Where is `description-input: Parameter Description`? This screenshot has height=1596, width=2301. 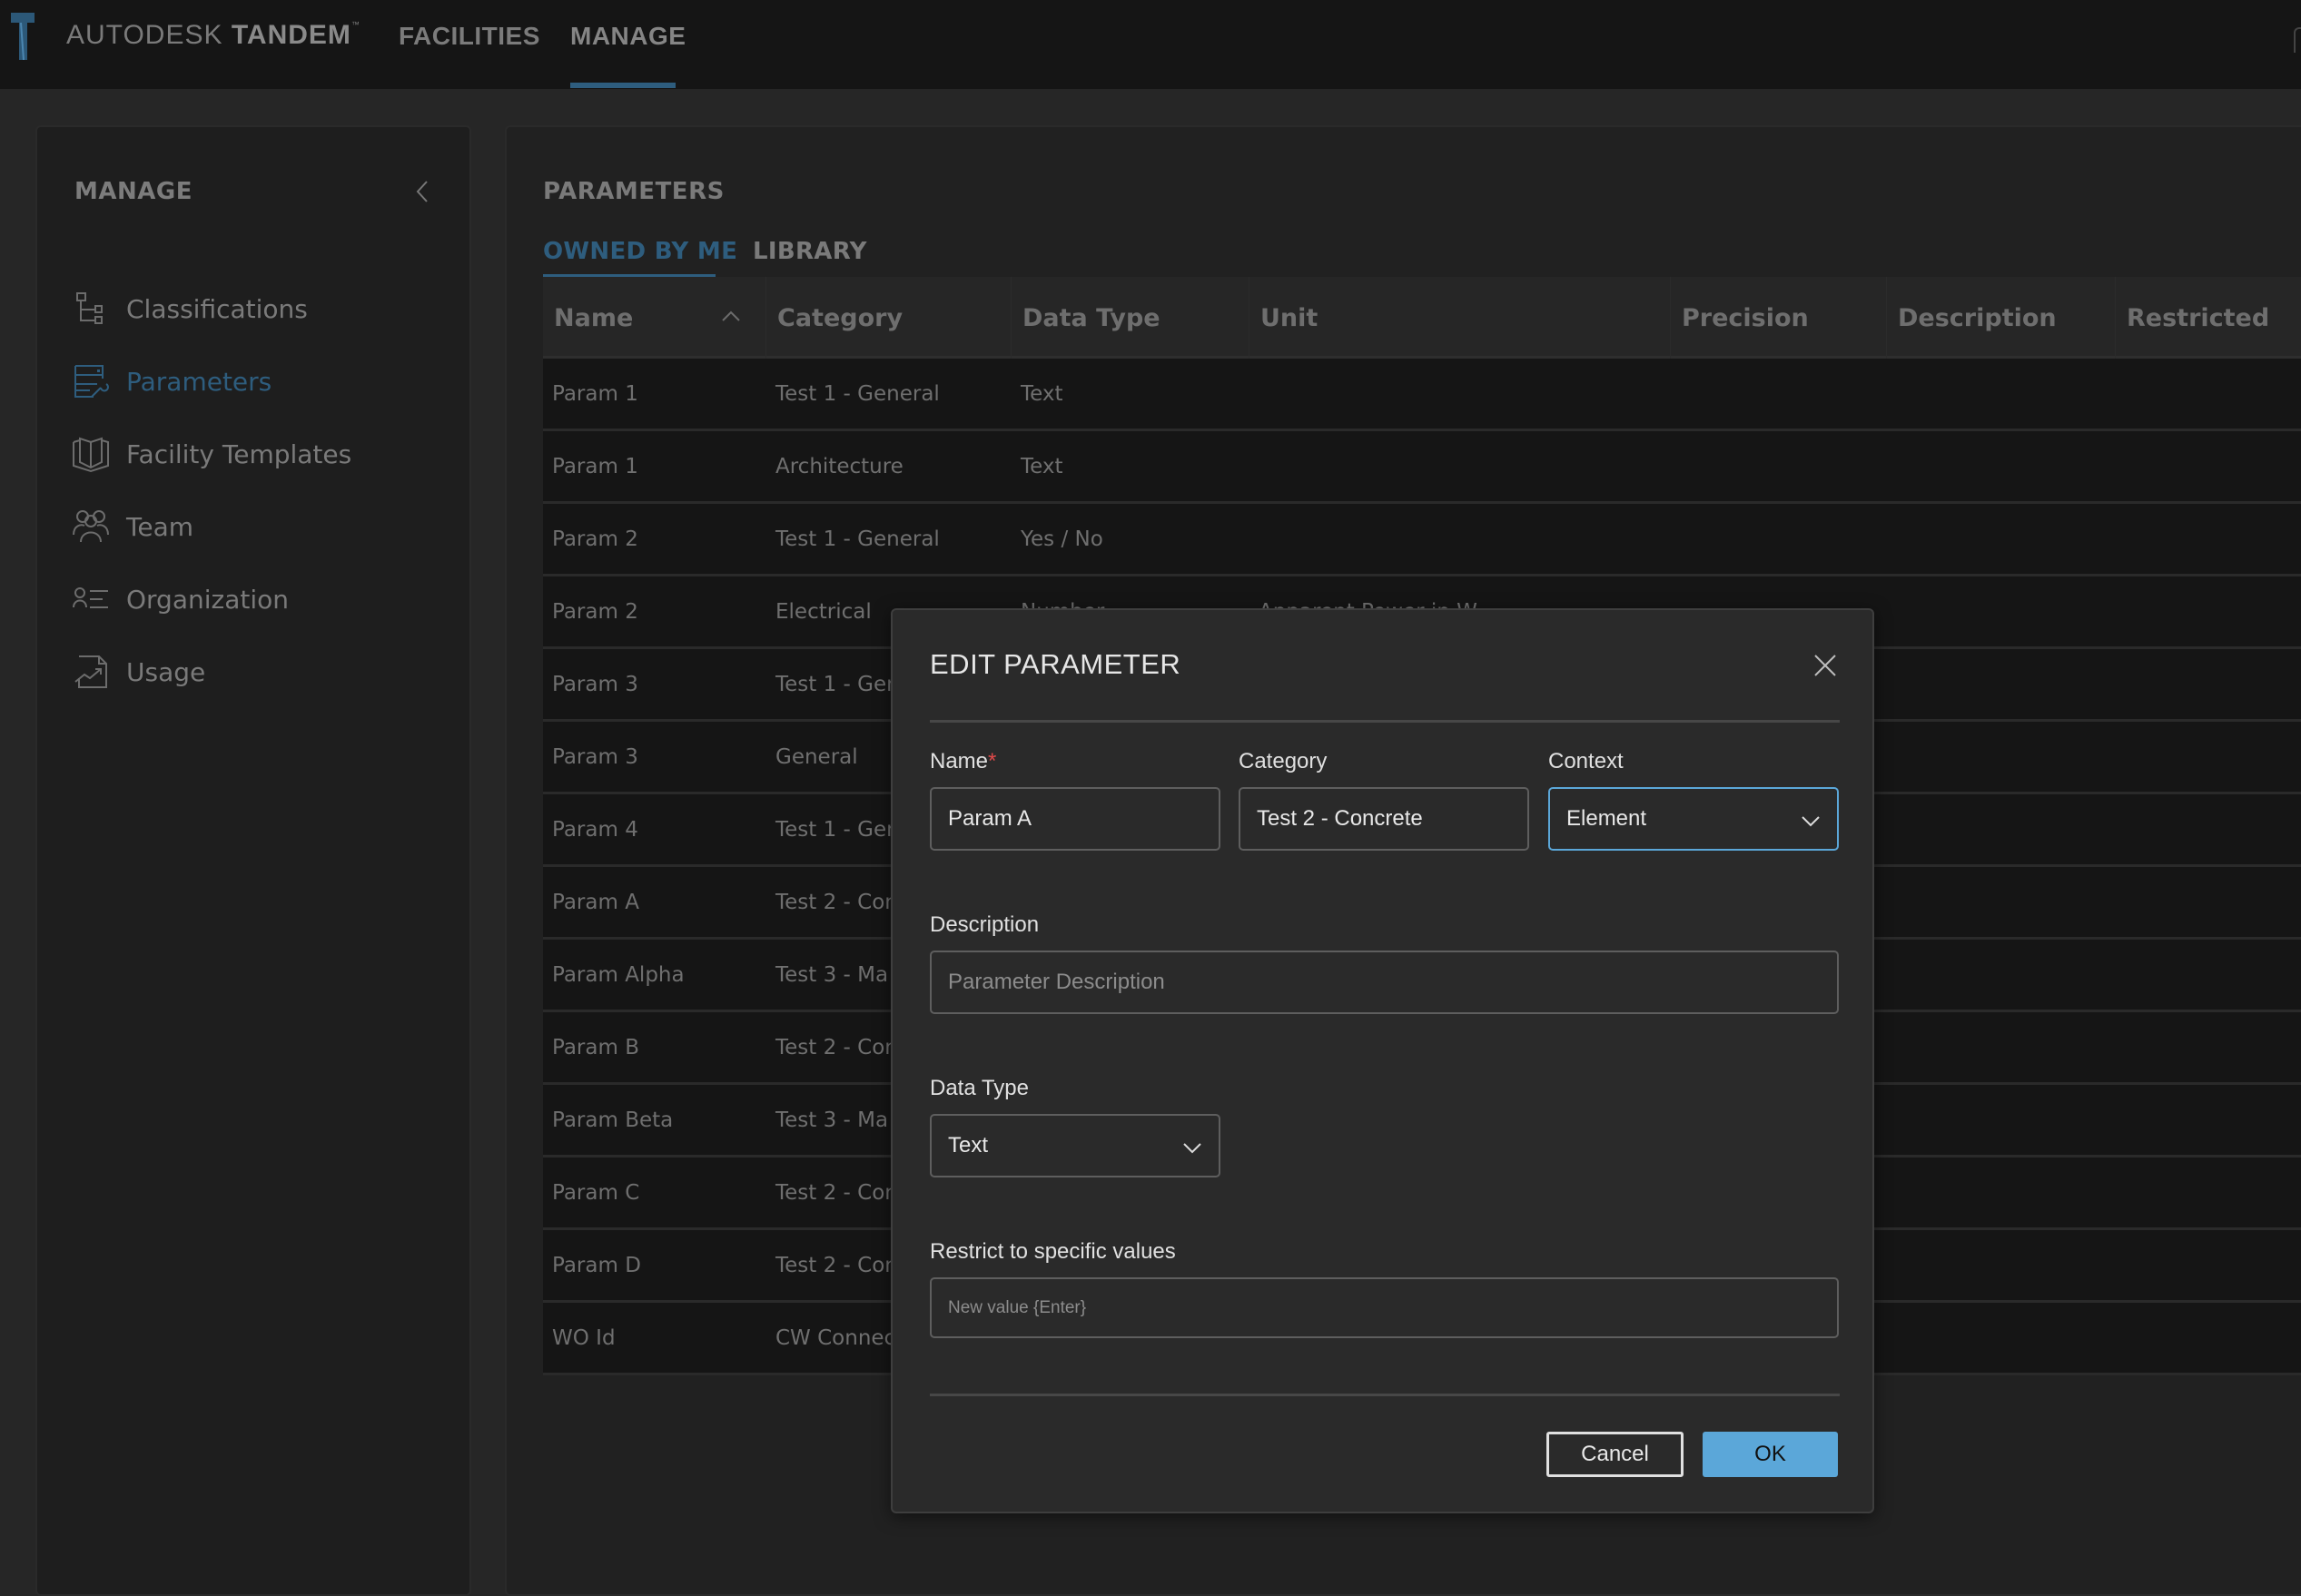
description-input: Parameter Description is located at coordinates (1384, 982).